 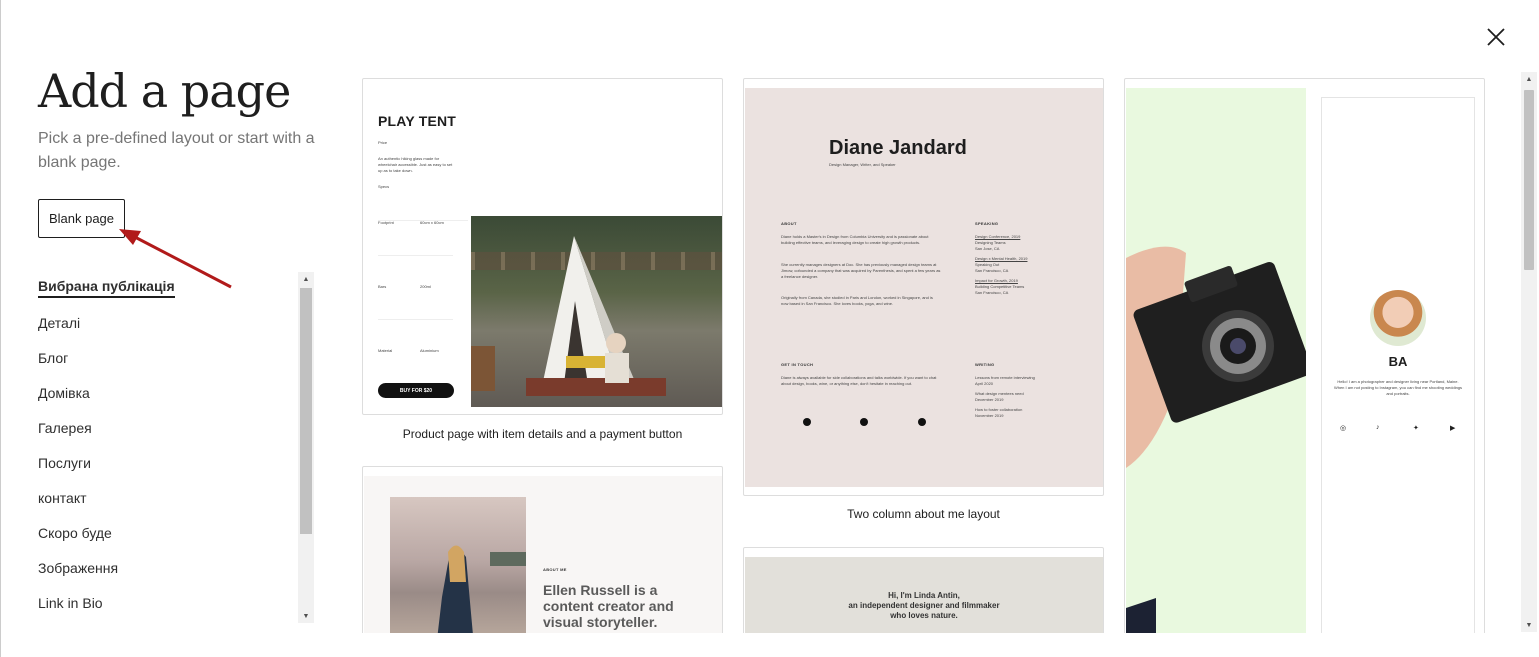 What do you see at coordinates (386, 222) in the screenshot?
I see `spec-label: Footprint` at bounding box center [386, 222].